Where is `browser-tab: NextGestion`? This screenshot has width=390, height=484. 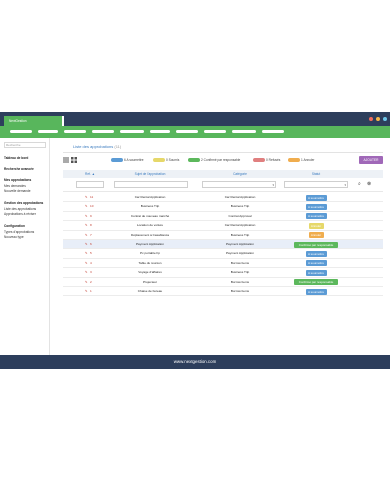 browser-tab: NextGestion is located at coordinates (33, 121).